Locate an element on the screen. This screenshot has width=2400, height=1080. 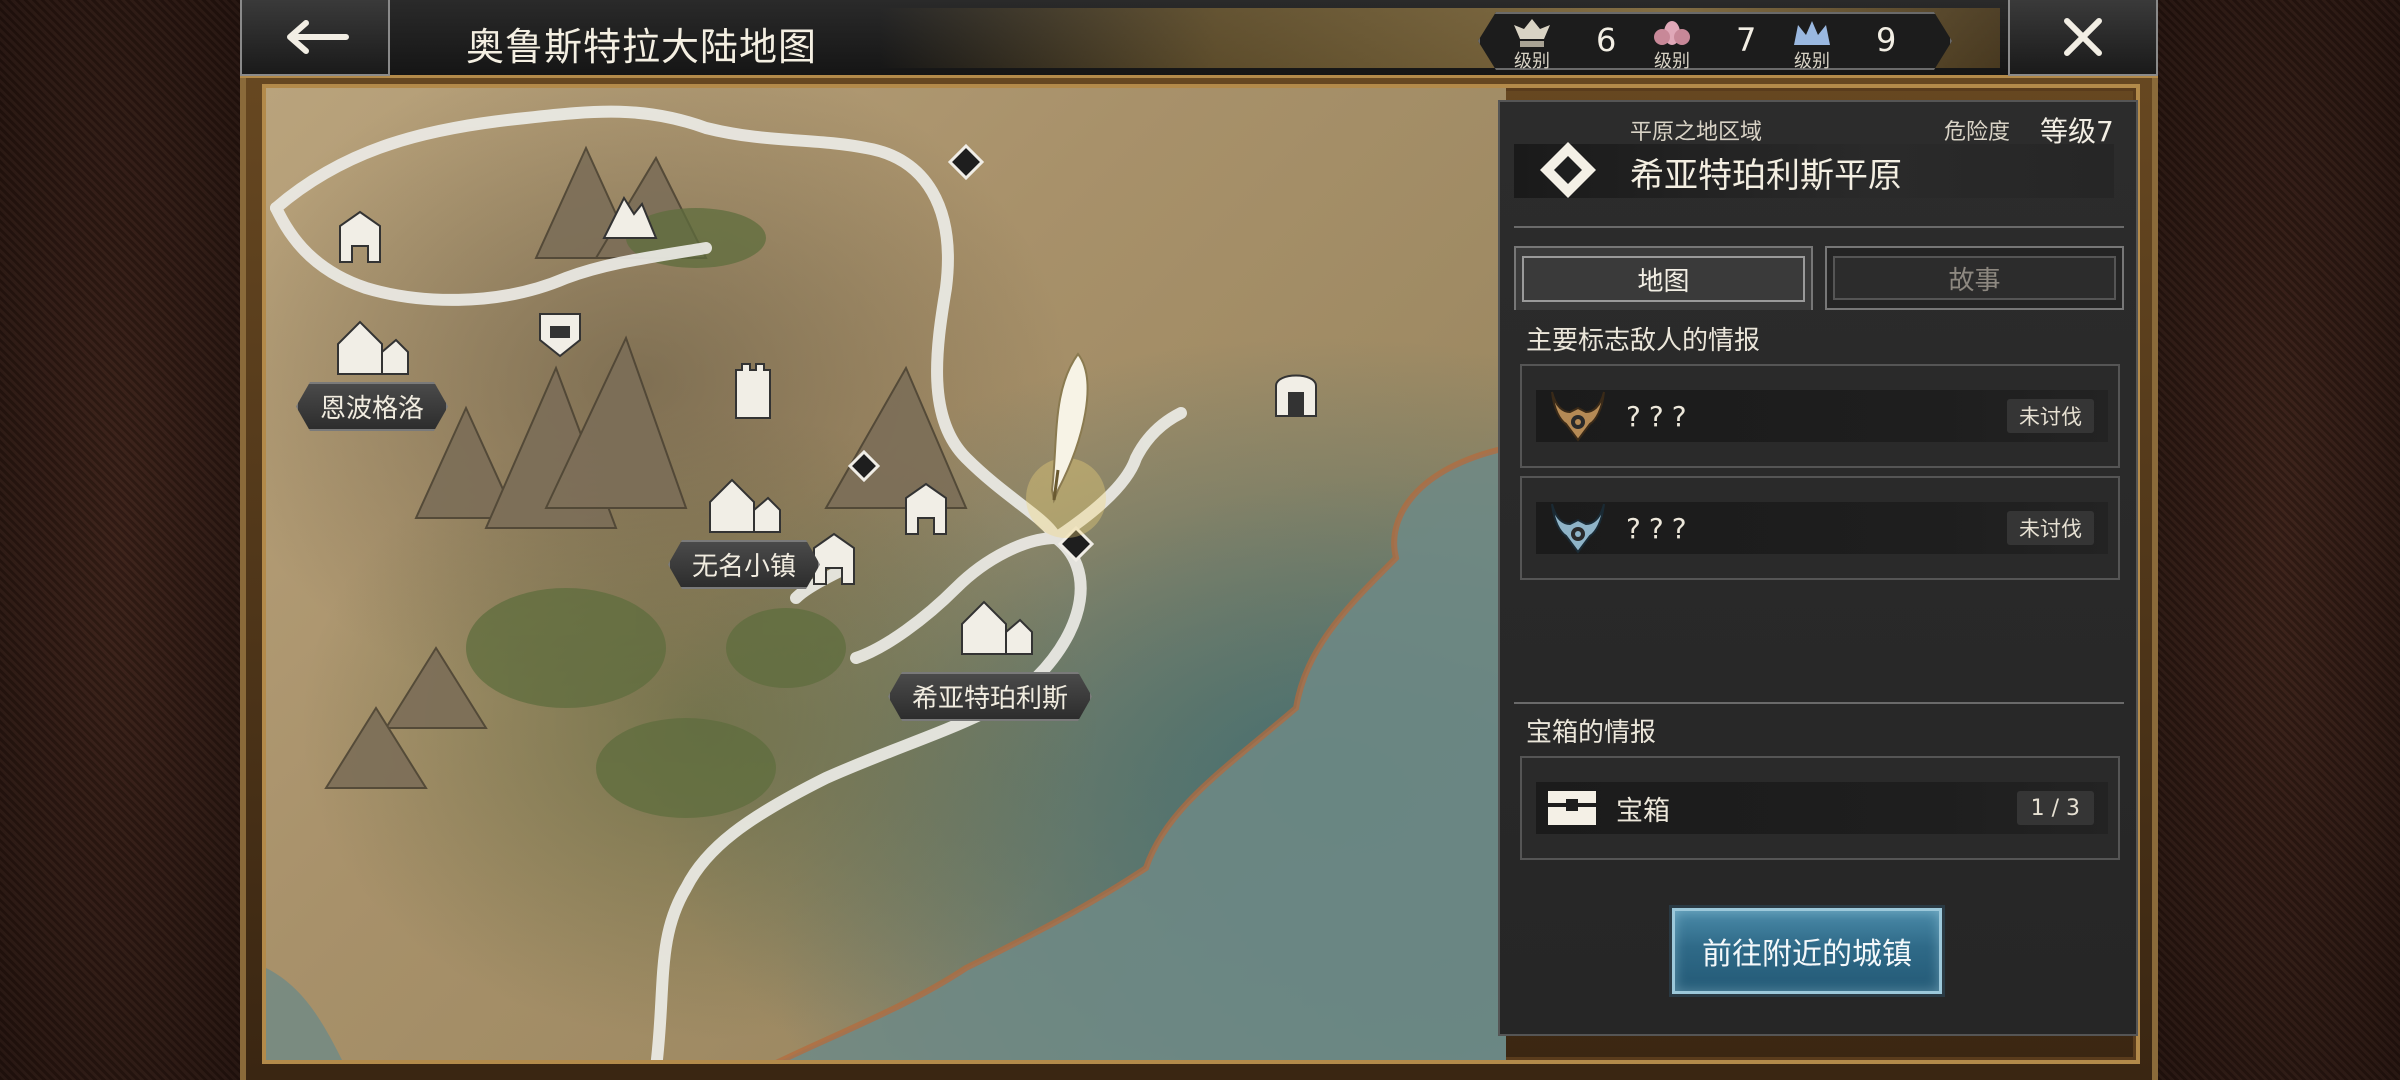
region-name: 希亚特珀利斯平原 is located at coordinates (1766, 176).